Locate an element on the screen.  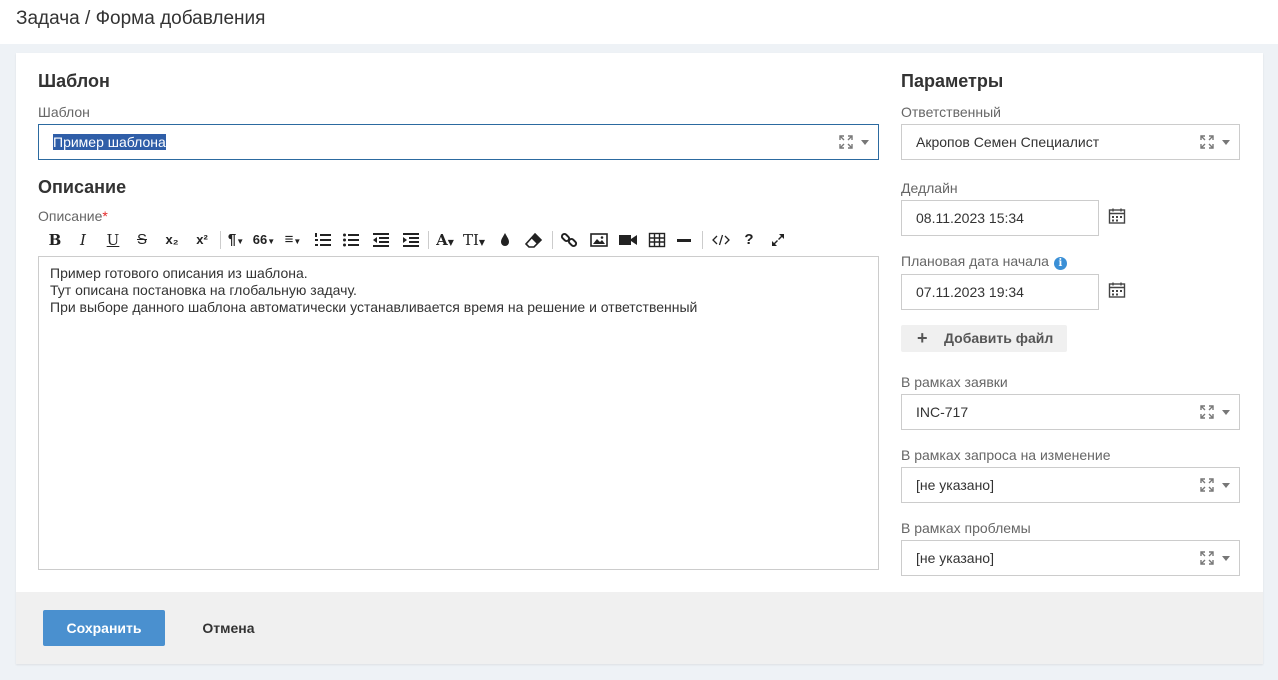
bold-icon: B is located at coordinates (55, 240).